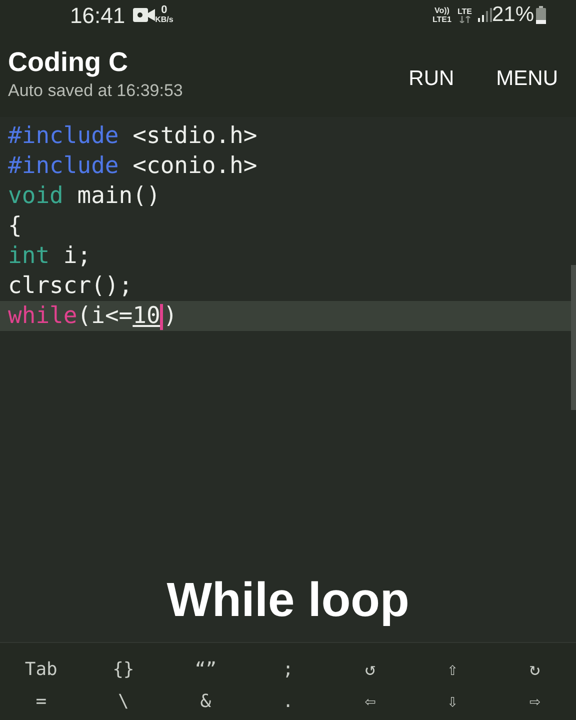  What do you see at coordinates (370, 701) in the screenshot?
I see `keyboard-key: ⇦` at bounding box center [370, 701].